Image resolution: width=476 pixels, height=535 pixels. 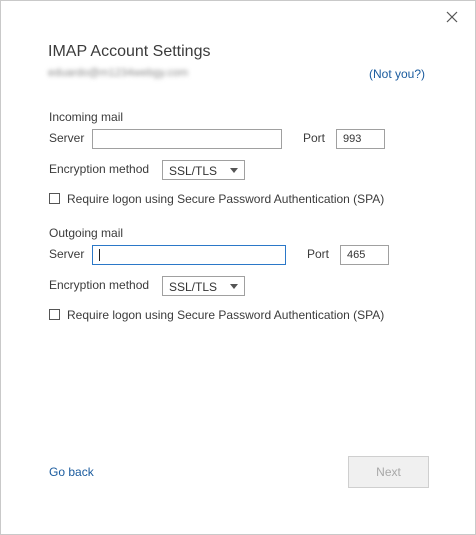 I want to click on account-email: eduardo@m1234webgy.com, so click(x=118, y=73).